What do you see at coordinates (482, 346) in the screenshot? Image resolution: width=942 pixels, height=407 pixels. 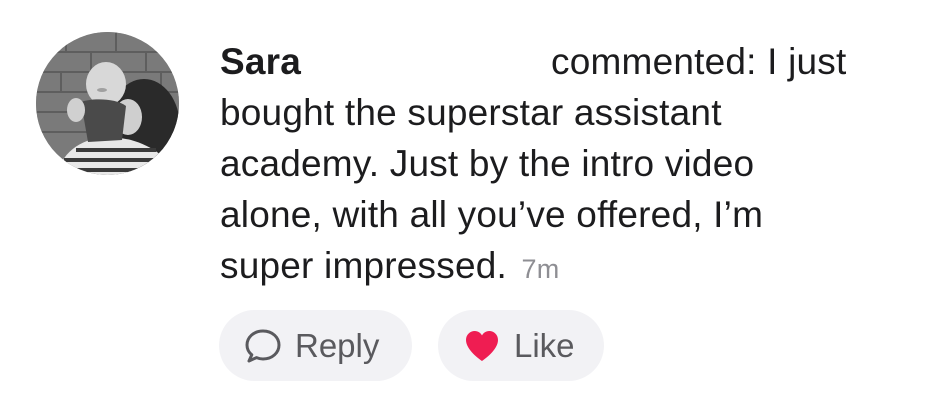 I see `heart-icon` at bounding box center [482, 346].